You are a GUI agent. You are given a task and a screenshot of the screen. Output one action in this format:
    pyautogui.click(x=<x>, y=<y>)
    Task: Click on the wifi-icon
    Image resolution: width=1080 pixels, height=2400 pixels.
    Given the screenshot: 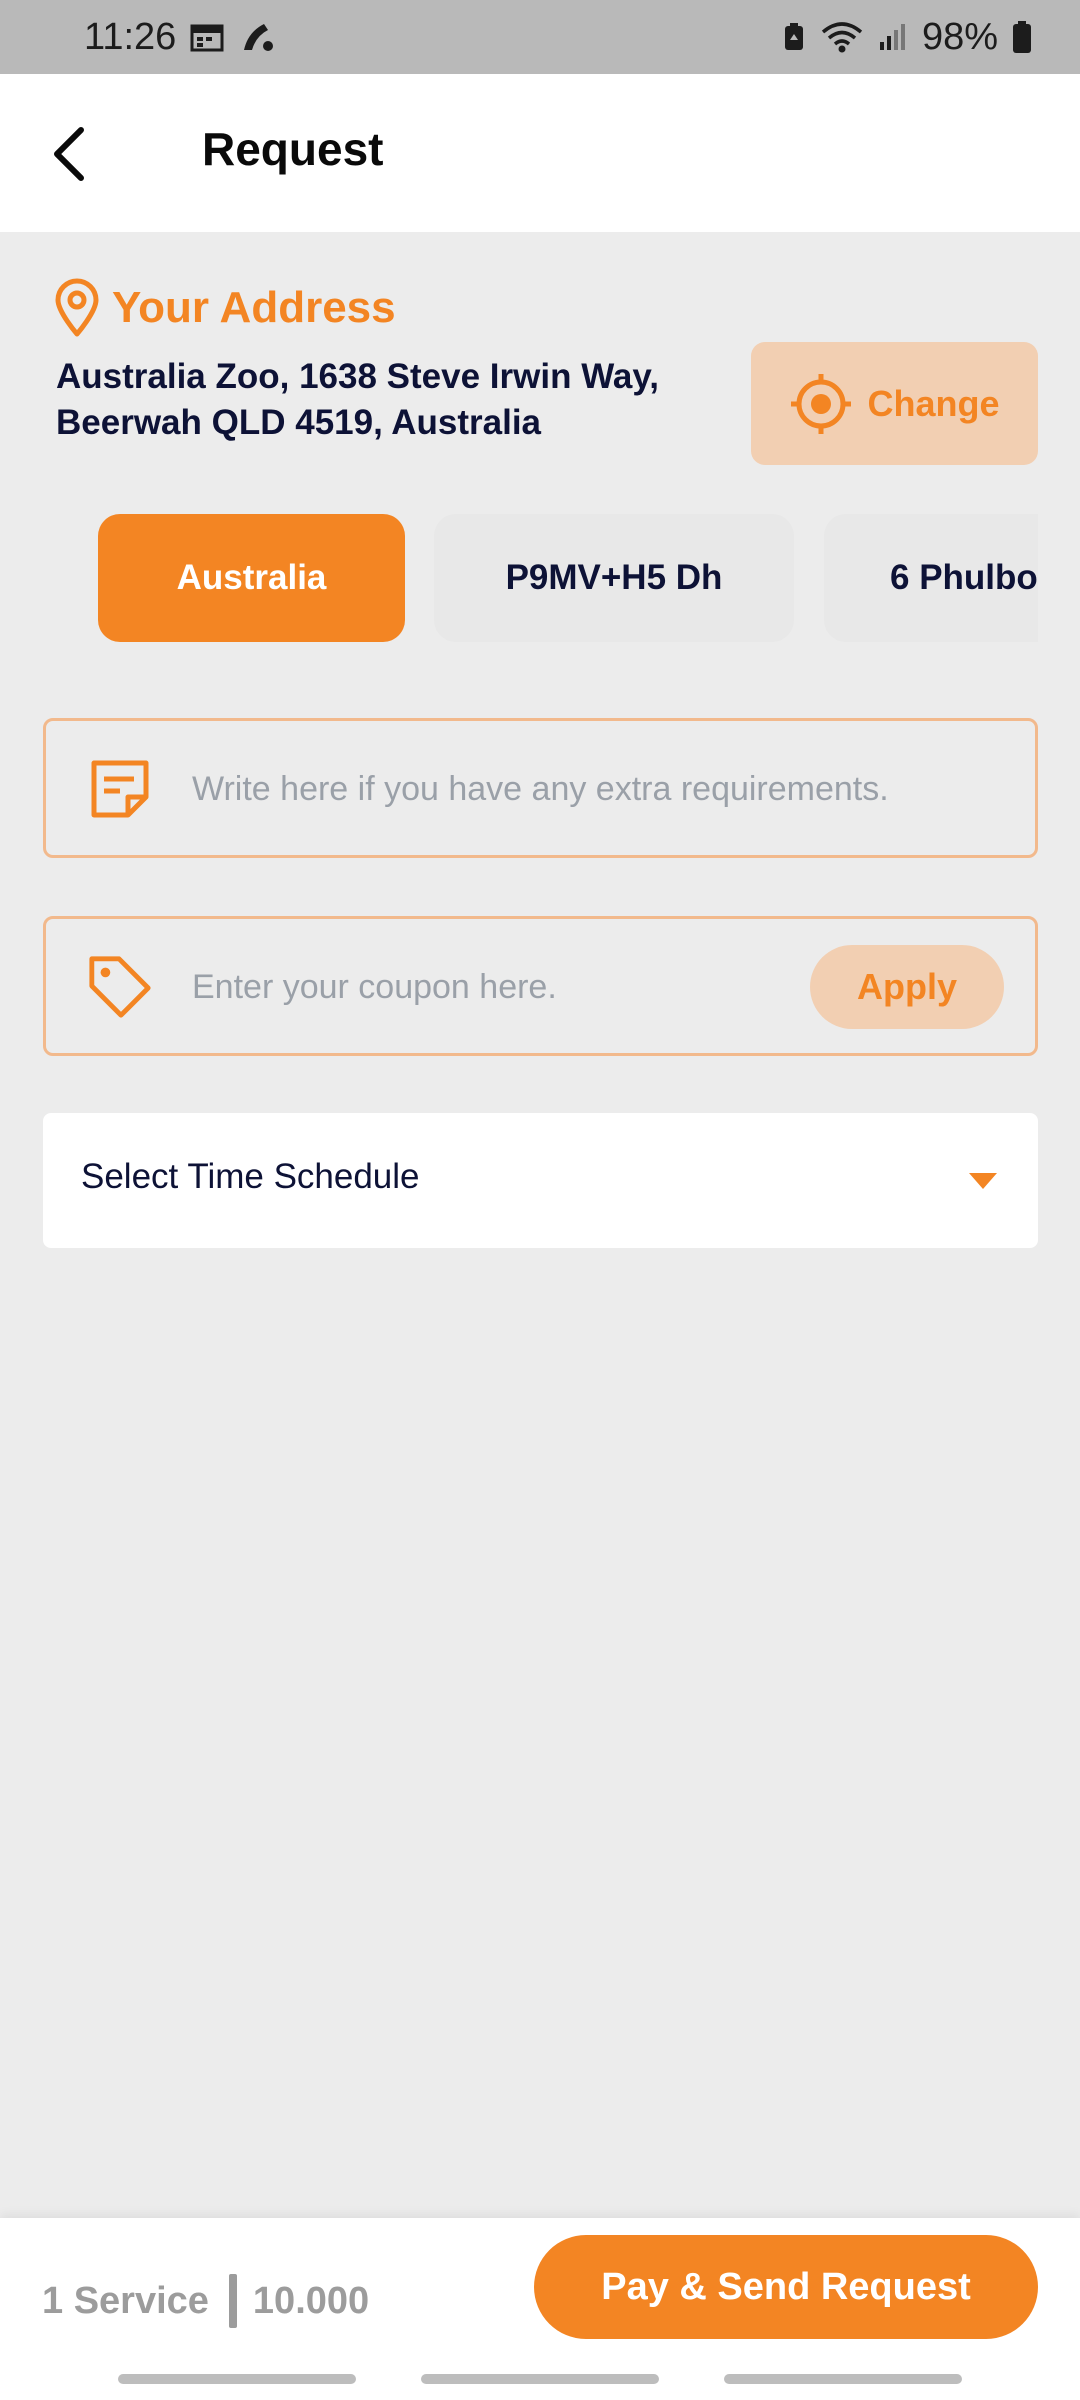 What is the action you would take?
    pyautogui.click(x=842, y=37)
    